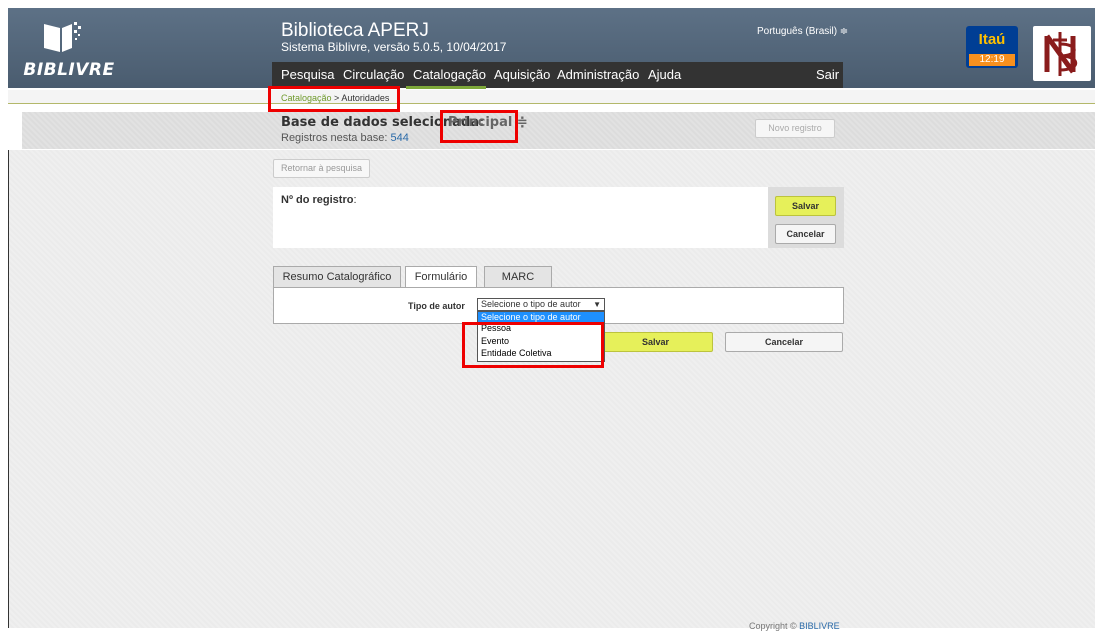  Describe the element at coordinates (819, 626) in the screenshot. I see `footer-link: BIBLIVRE` at that location.